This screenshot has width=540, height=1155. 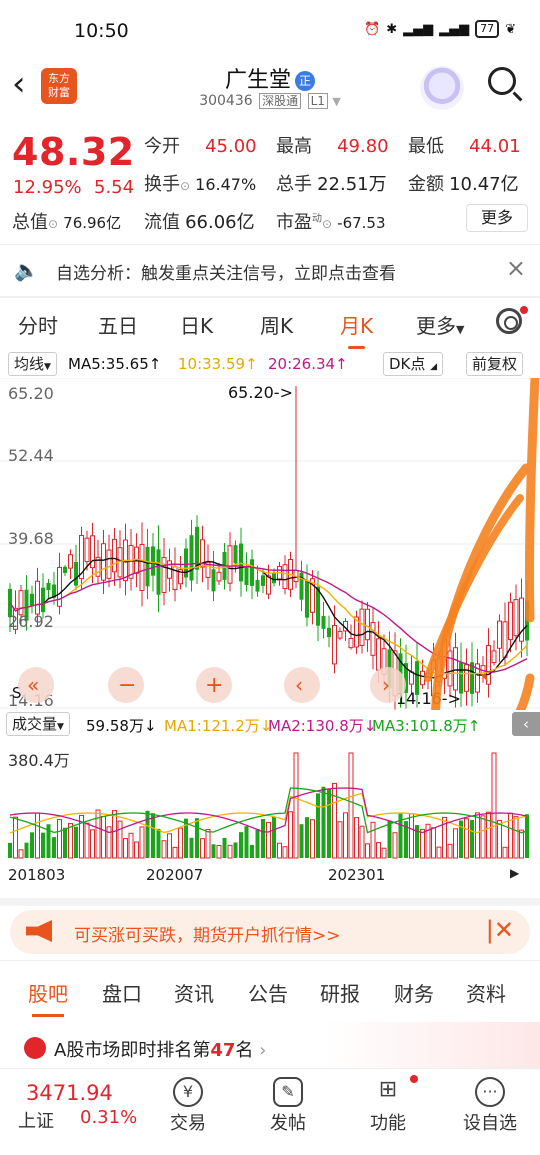 What do you see at coordinates (268, 805) in the screenshot?
I see `volume-bars` at bounding box center [268, 805].